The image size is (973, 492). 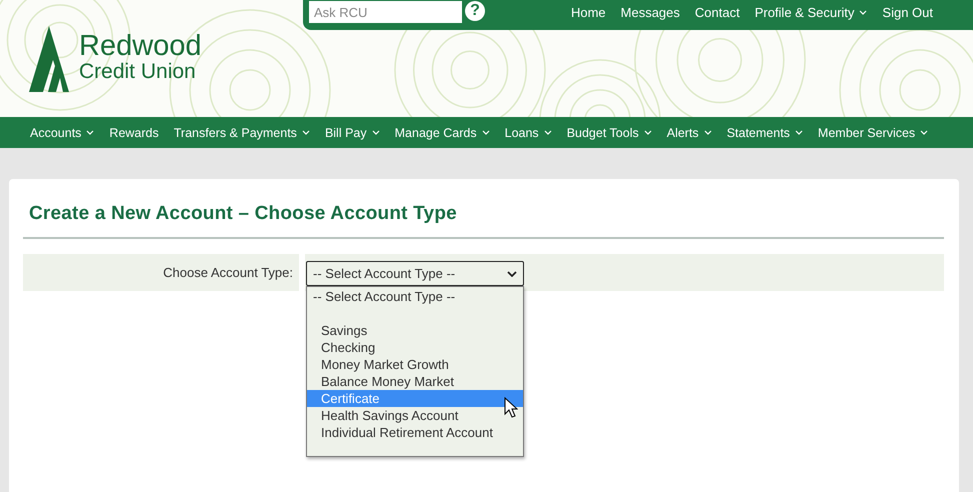 What do you see at coordinates (764, 133) in the screenshot?
I see `nav-item: Statements` at bounding box center [764, 133].